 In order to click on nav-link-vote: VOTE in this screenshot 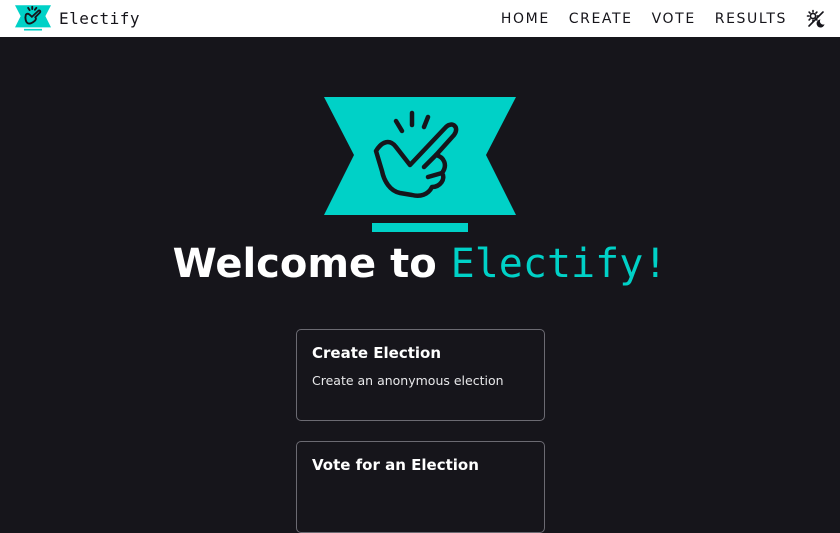, I will do `click(674, 19)`.